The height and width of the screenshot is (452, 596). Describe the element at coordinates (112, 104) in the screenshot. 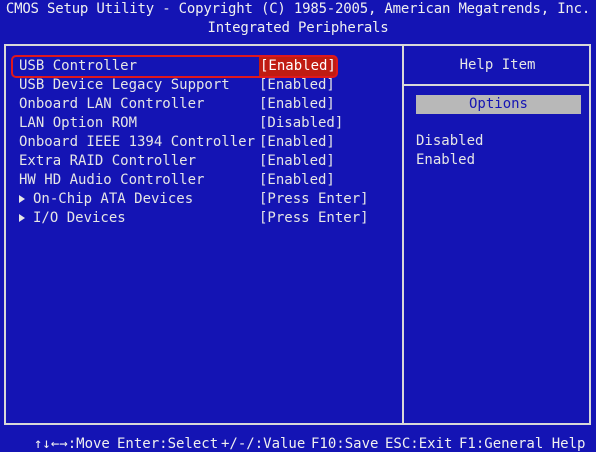

I see `setting-label: Onboard LAN Controller` at that location.